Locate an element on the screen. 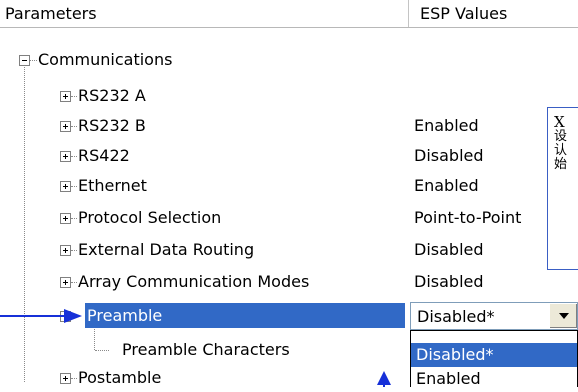 The height and width of the screenshot is (392, 578). esp-values-column-header: ESP Values is located at coordinates (493, 13).